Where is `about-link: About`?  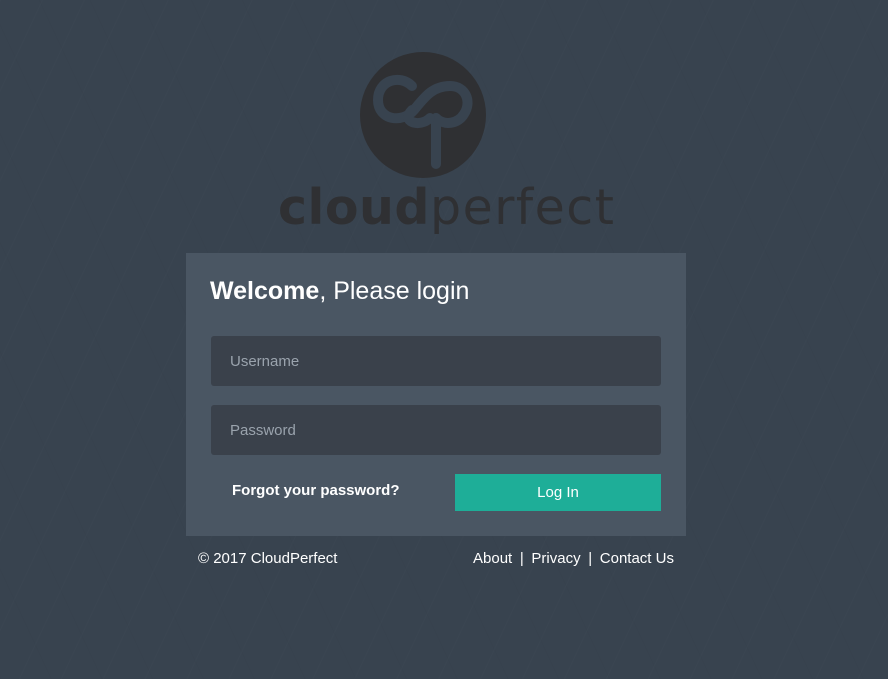
about-link: About is located at coordinates (492, 558).